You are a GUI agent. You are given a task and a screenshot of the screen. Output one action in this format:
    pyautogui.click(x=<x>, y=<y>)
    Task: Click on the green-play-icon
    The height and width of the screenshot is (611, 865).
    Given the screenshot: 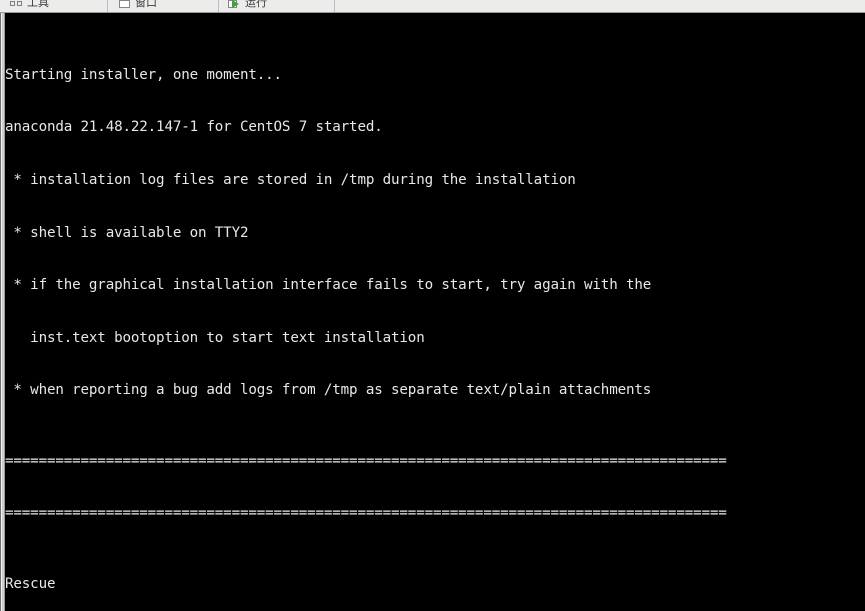 What is the action you would take?
    pyautogui.click(x=234, y=4)
    